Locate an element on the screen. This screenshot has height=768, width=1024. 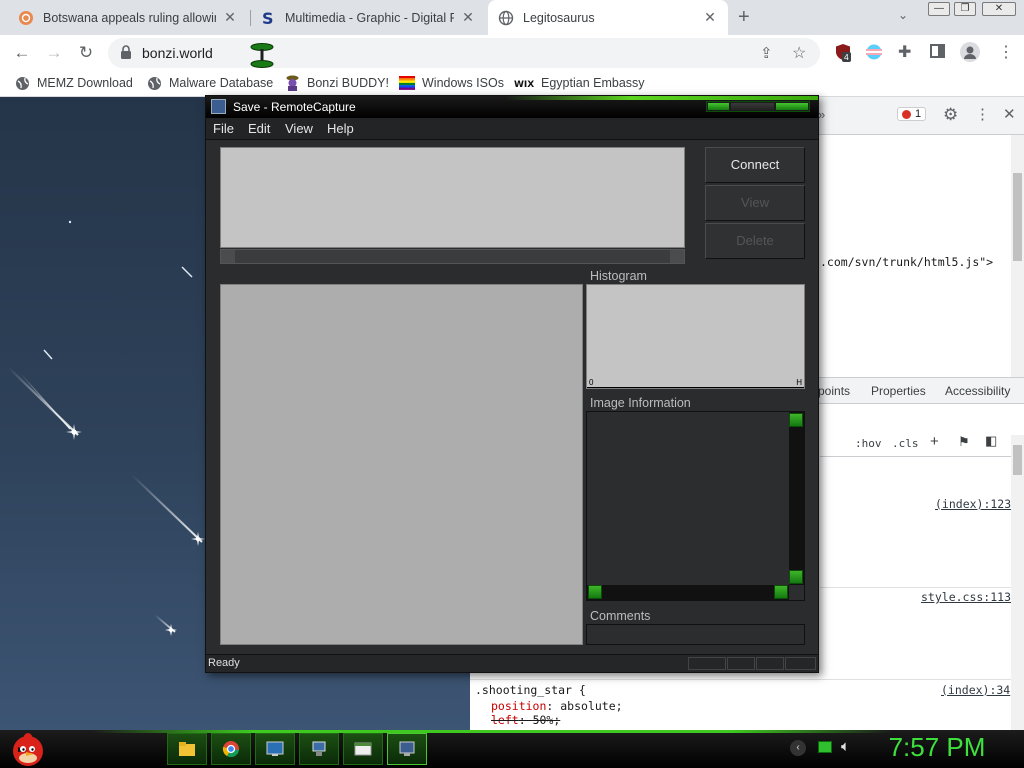
thumbnail-strip is located at coordinates (452, 197).